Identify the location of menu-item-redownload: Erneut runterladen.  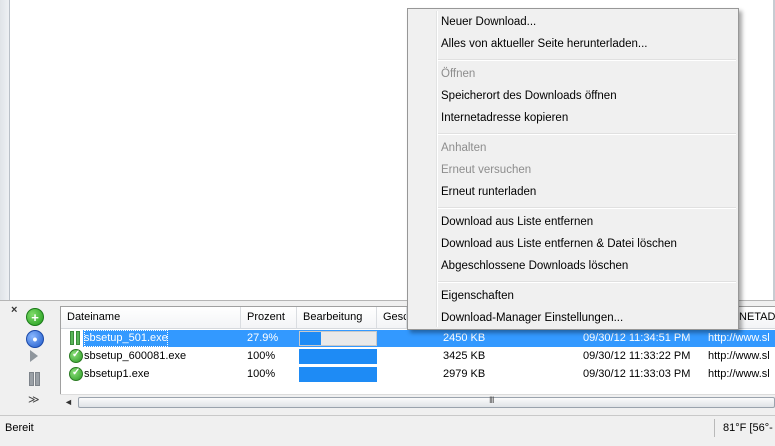
(488, 192).